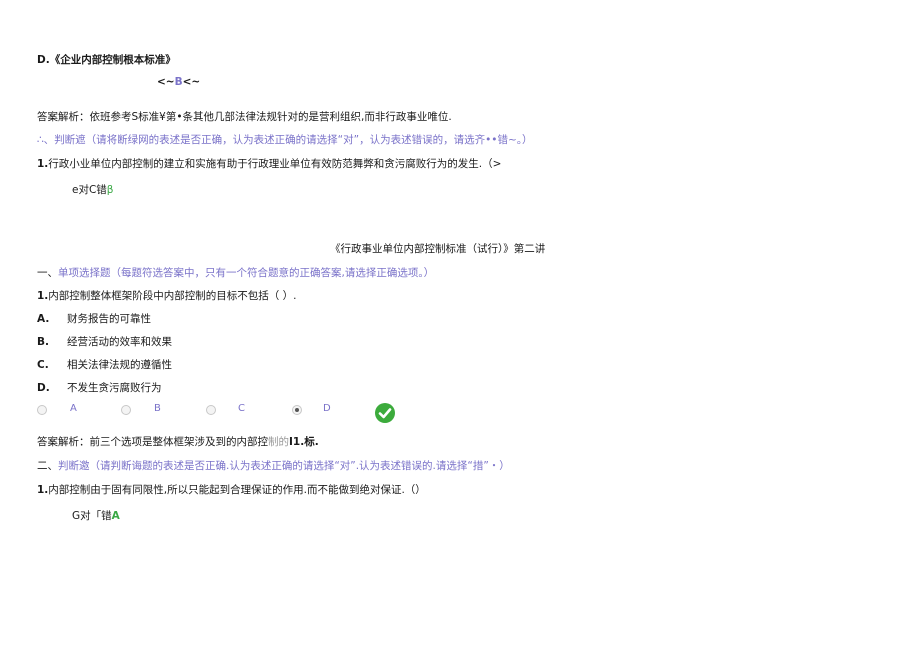  What do you see at coordinates (106, 60) in the screenshot?
I see `option-d: D.《企业内部控制根本标准》` at bounding box center [106, 60].